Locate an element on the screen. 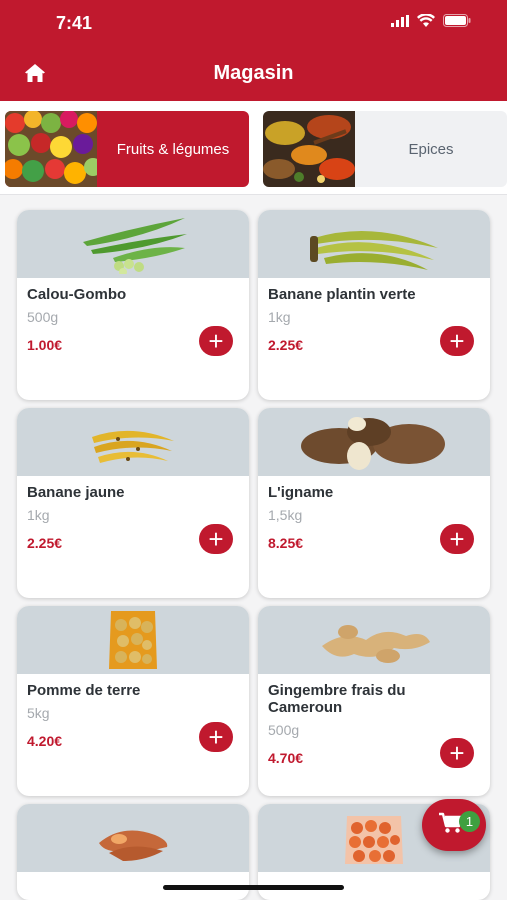 The height and width of the screenshot is (900, 507). status-icons is located at coordinates (431, 22).